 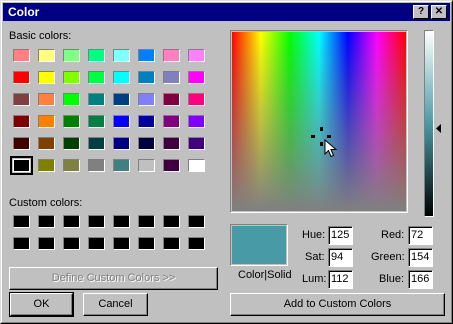 I want to click on mouse-cursor-icon, so click(x=331, y=148).